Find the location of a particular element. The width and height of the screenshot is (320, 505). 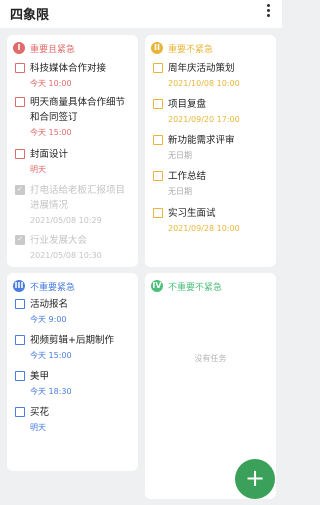

task-time: 2021/09/28 10:00 is located at coordinates (204, 228).